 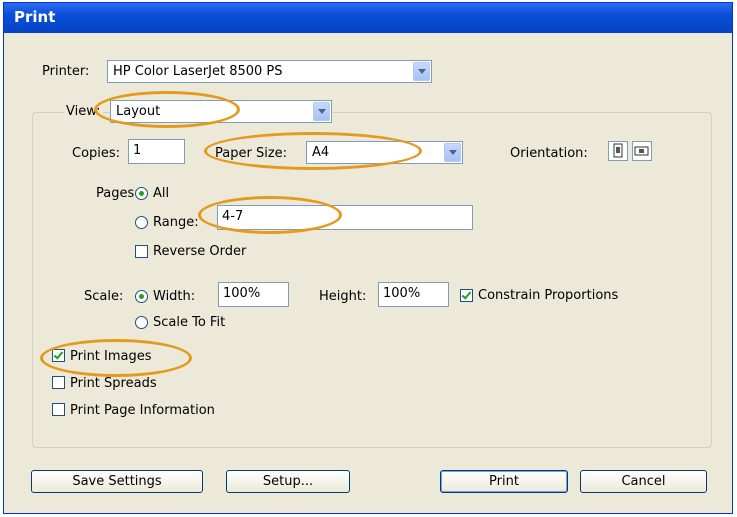 I want to click on scale-height-label: Height:, so click(x=343, y=296).